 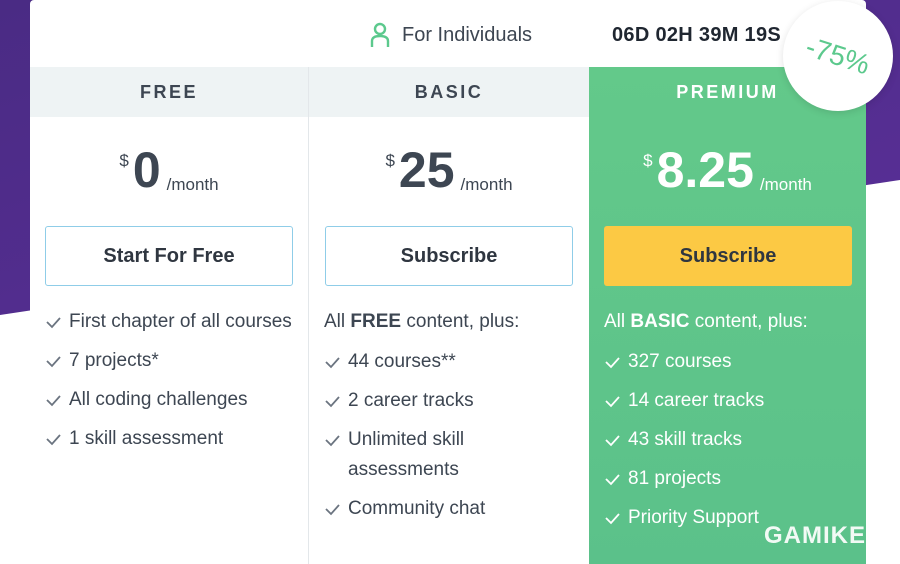 I want to click on price-amount: 25, so click(x=426, y=170).